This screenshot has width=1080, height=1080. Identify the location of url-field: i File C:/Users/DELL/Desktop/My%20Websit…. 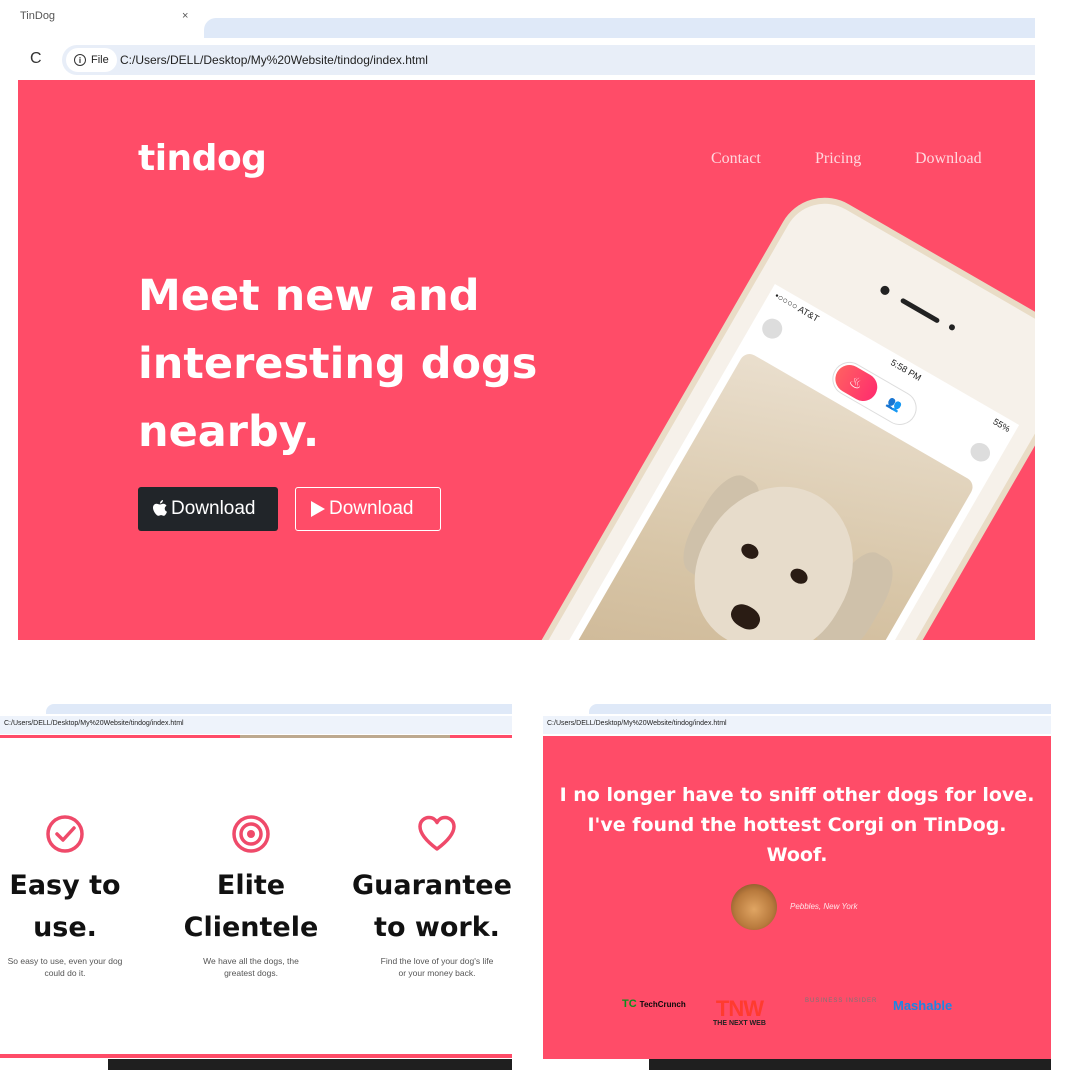
(548, 60).